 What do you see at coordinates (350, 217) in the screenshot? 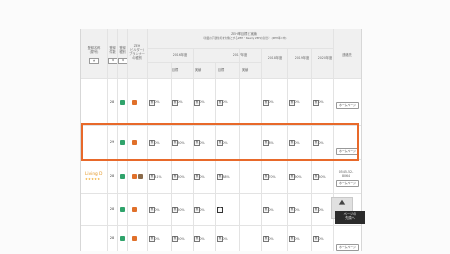
I see `scroll-to-top-label: ページの 先頭へ` at bounding box center [350, 217].